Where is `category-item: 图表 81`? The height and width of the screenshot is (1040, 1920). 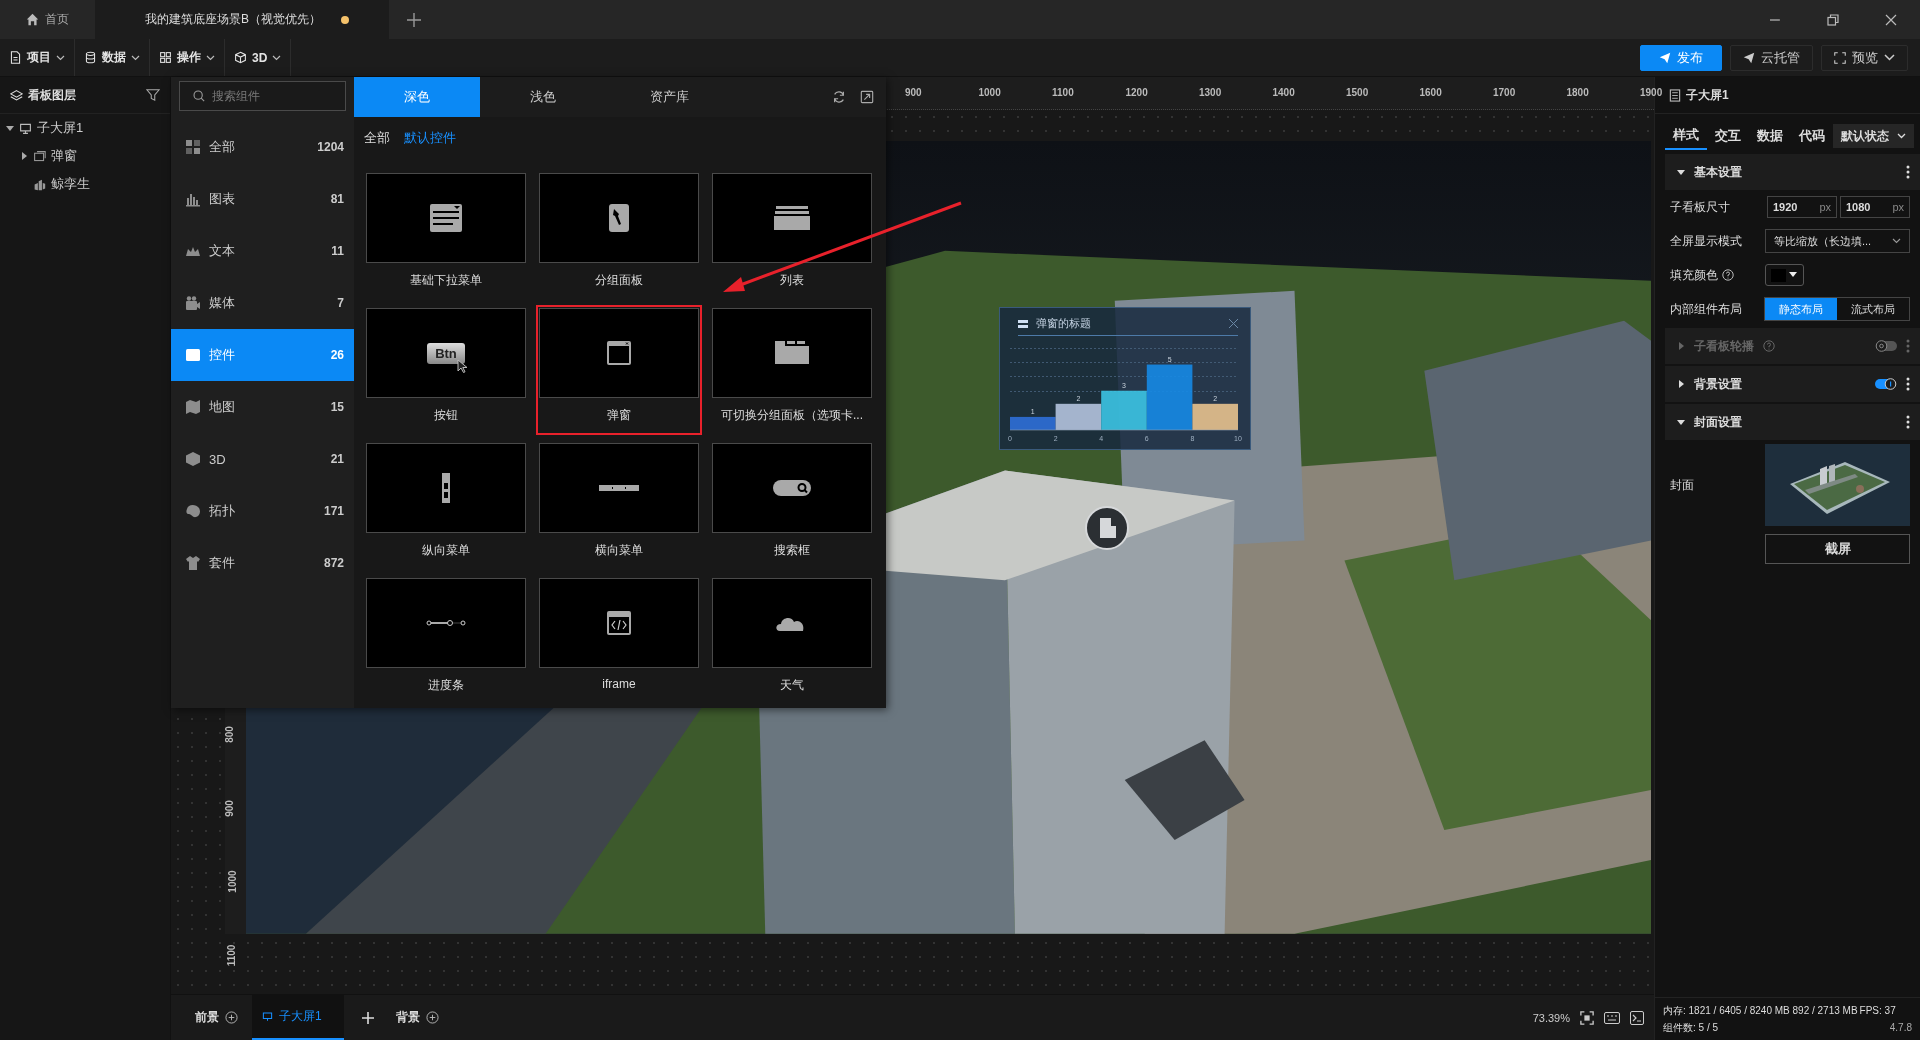
category-item: 图表 81 is located at coordinates (262, 199).